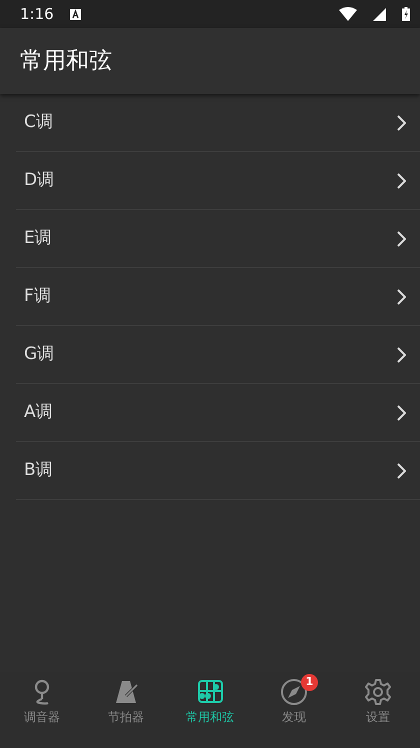 The image size is (420, 748). What do you see at coordinates (210, 710) in the screenshot?
I see `nav-tab: 常用和弦` at bounding box center [210, 710].